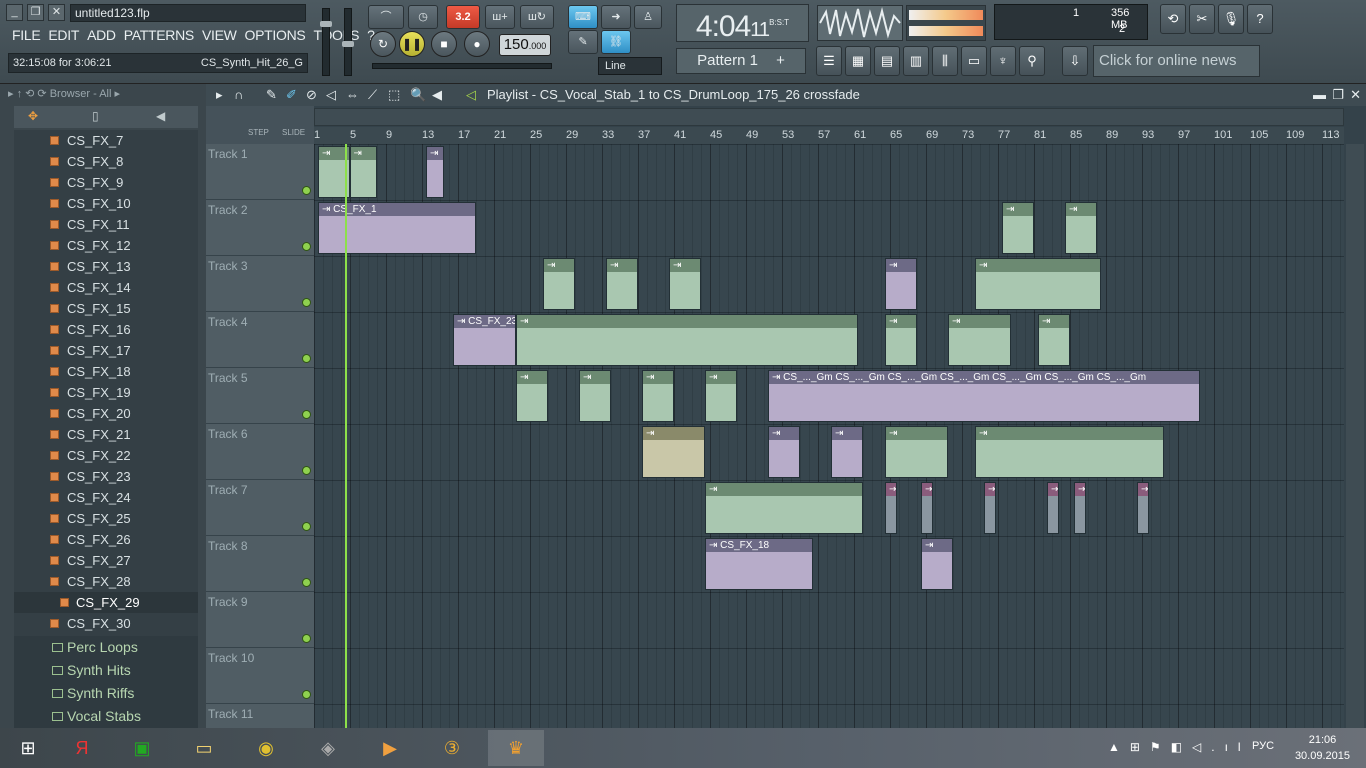 This screenshot has width=1366, height=768. Describe the element at coordinates (348, 42) in the screenshot. I see `master-pitch-slider` at that location.